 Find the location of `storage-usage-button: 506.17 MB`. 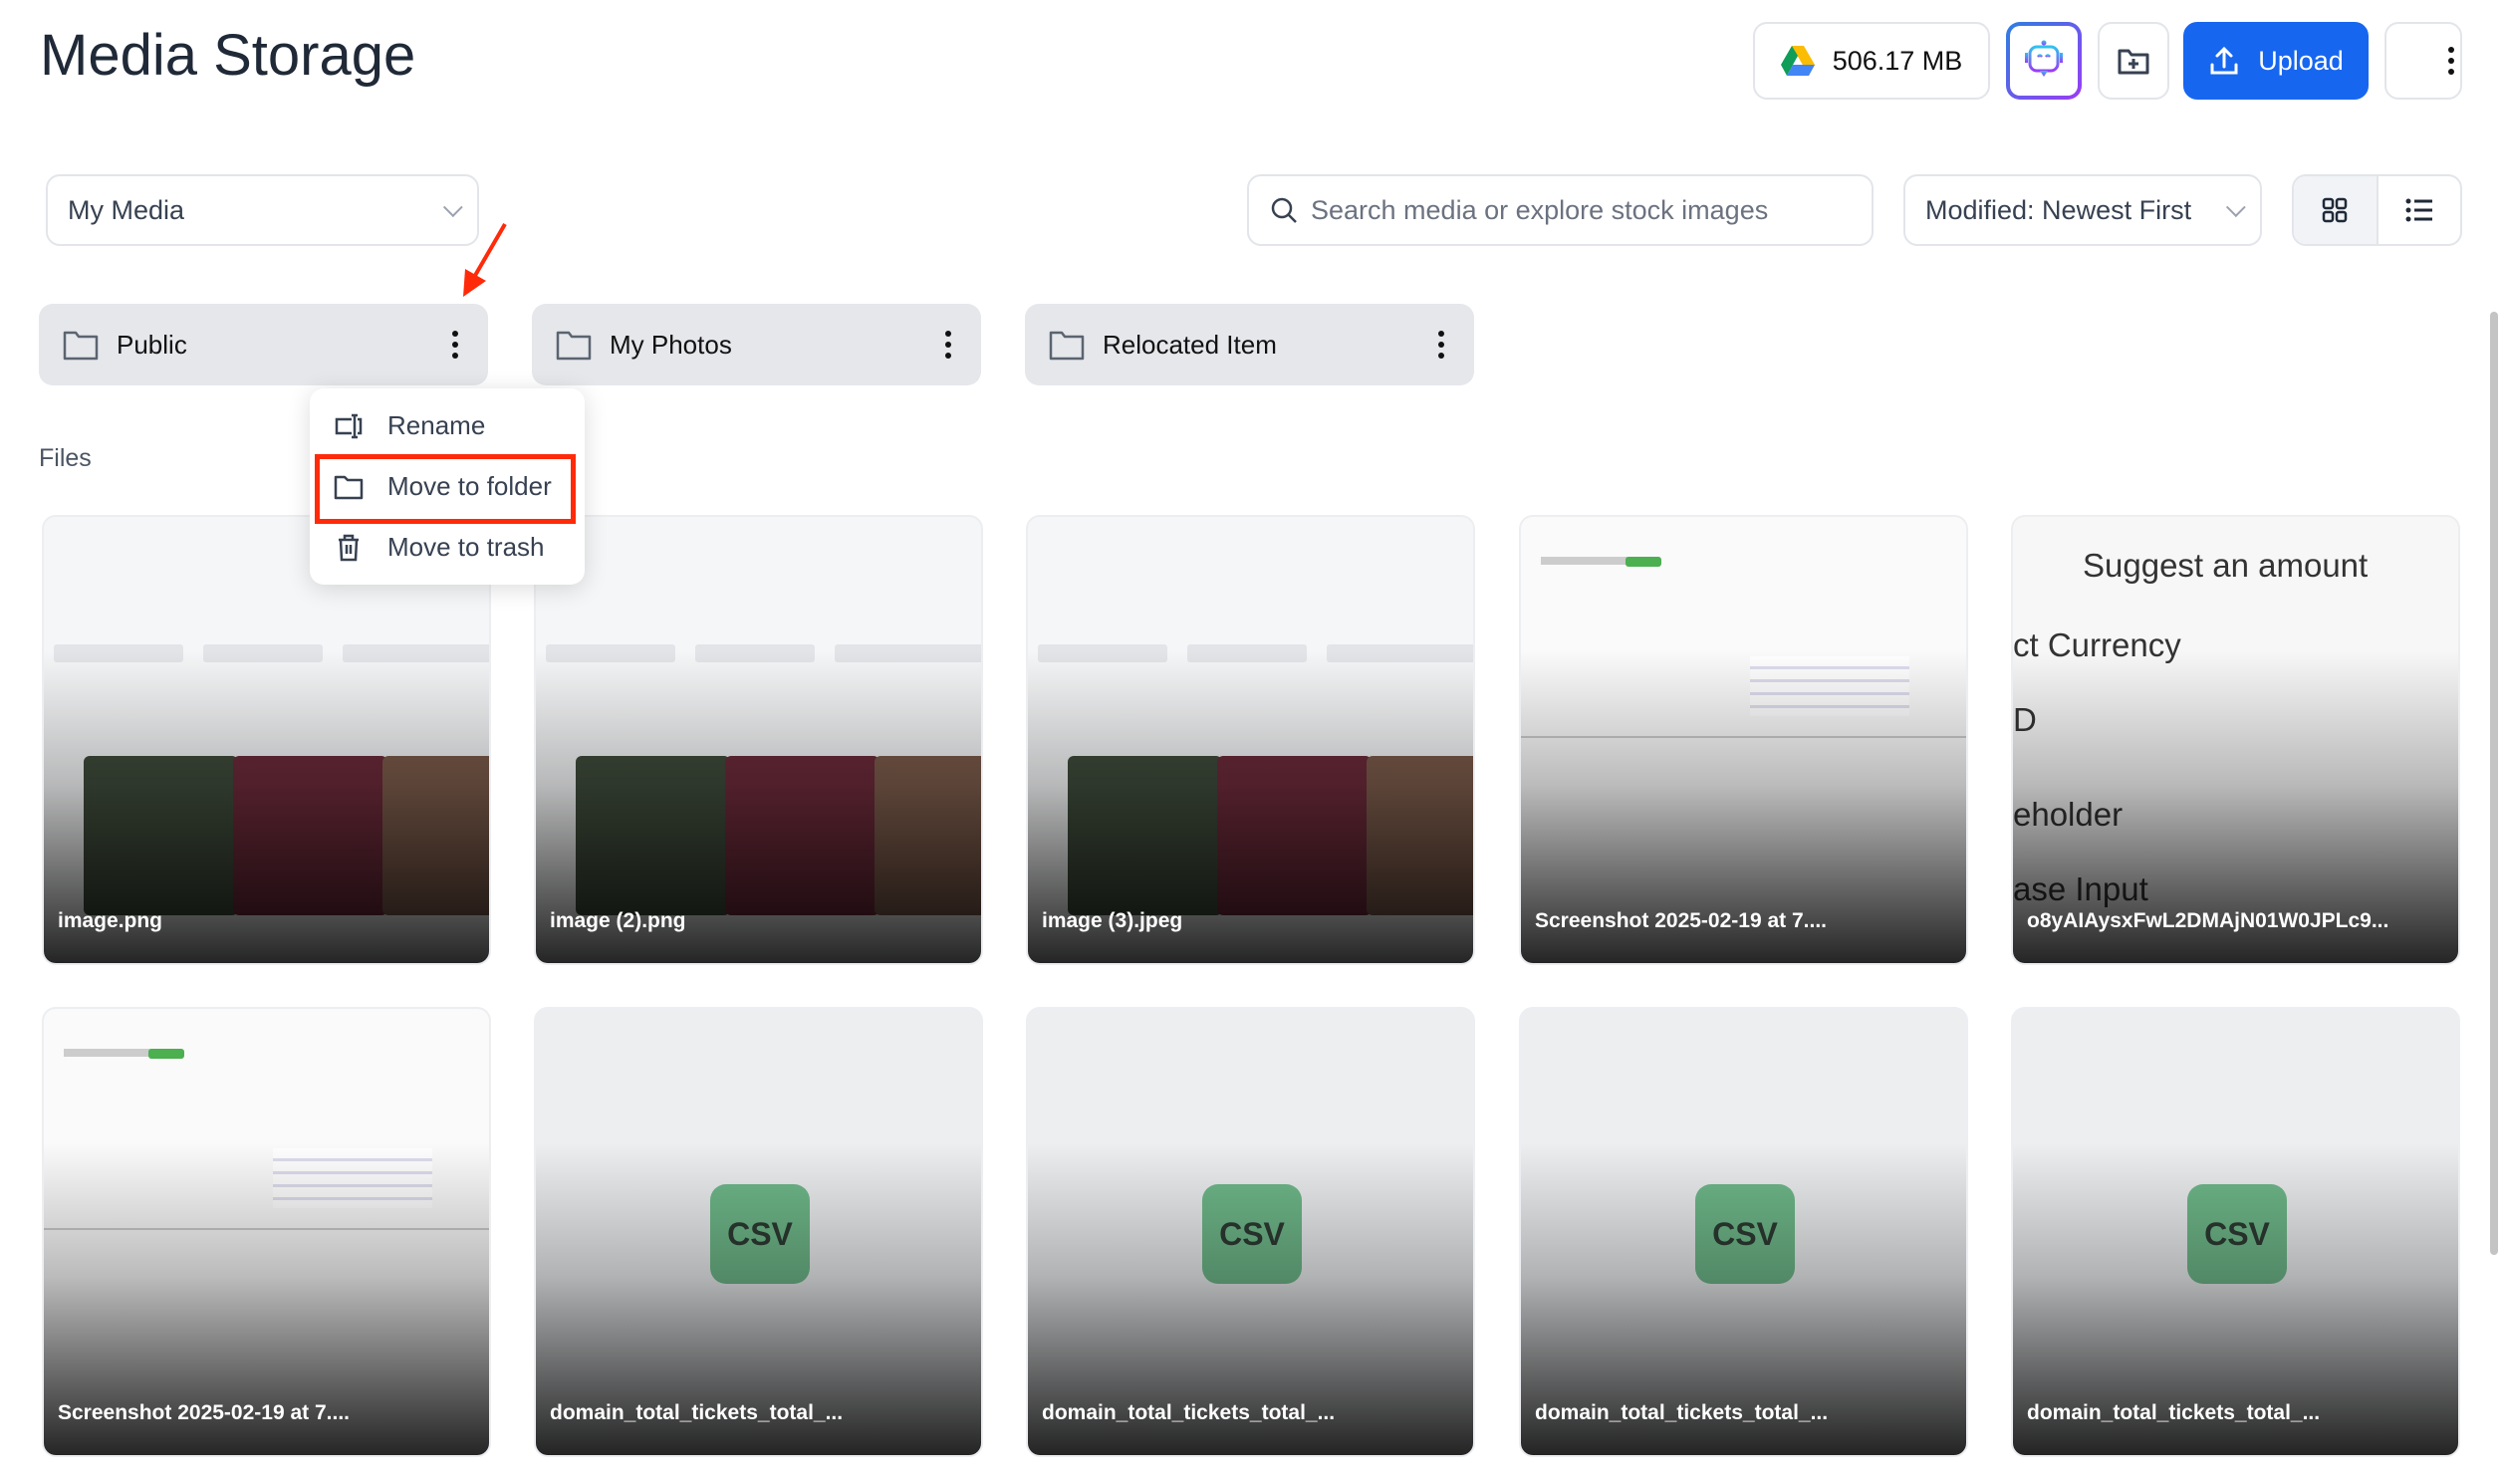

storage-usage-button: 506.17 MB is located at coordinates (1872, 61).